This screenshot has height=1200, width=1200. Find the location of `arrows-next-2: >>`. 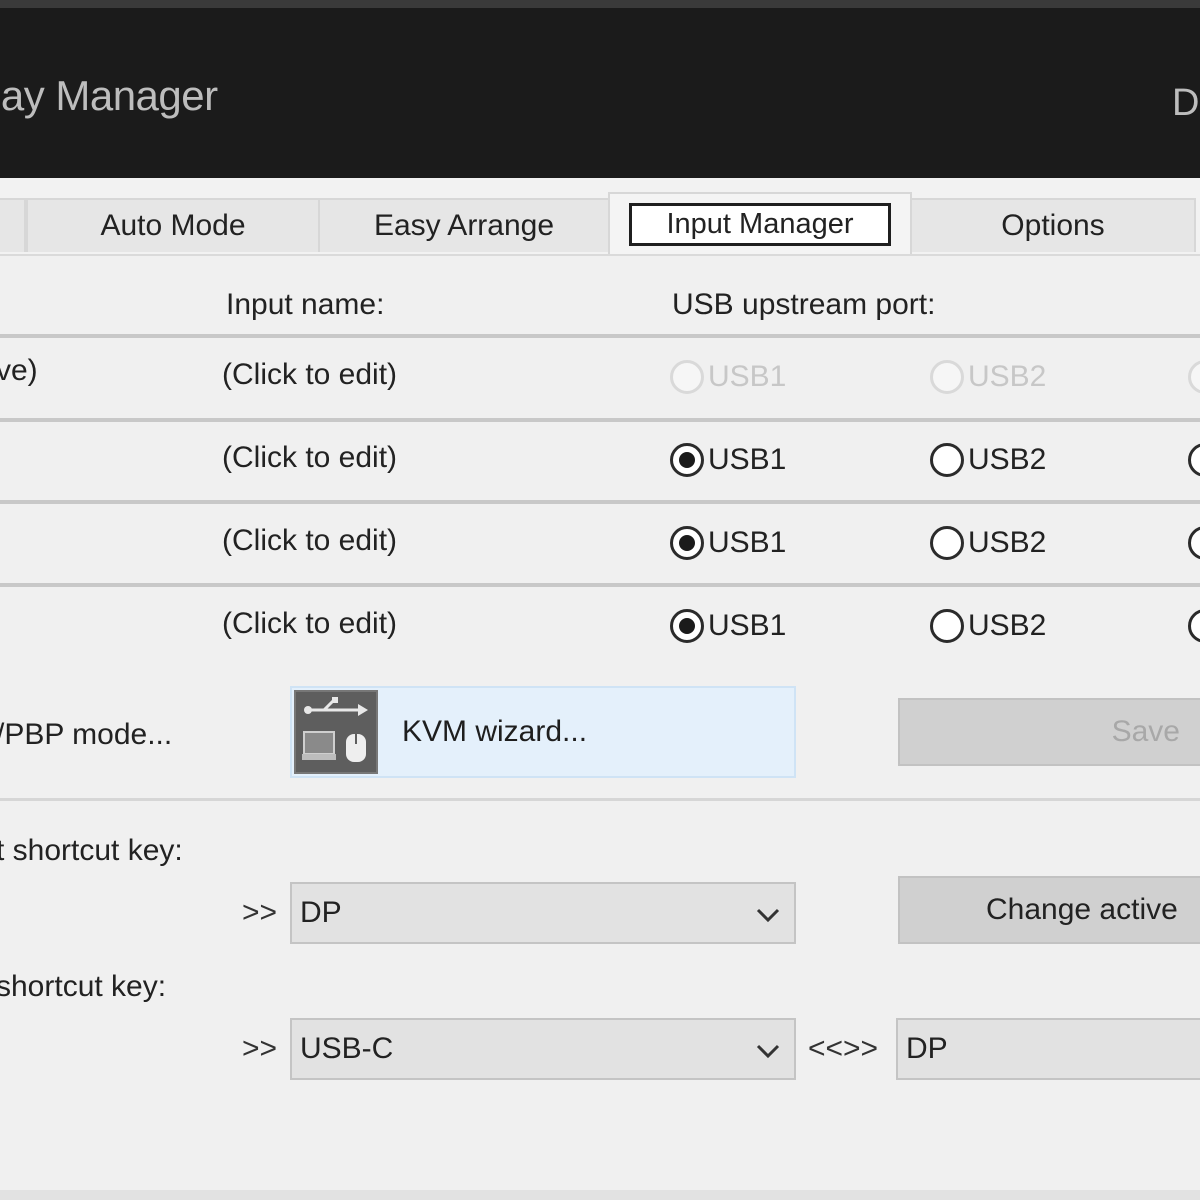

arrows-next-2: >> is located at coordinates (260, 1048).